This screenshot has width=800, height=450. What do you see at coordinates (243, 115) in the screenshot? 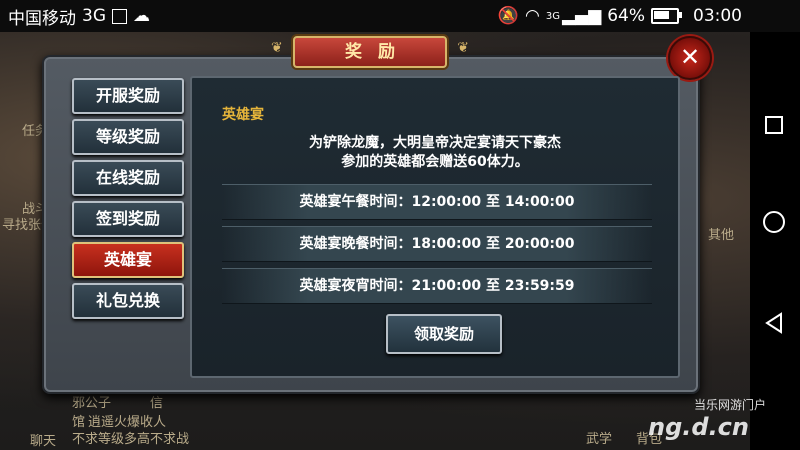
I see `content-title: 英雄宴` at bounding box center [243, 115].